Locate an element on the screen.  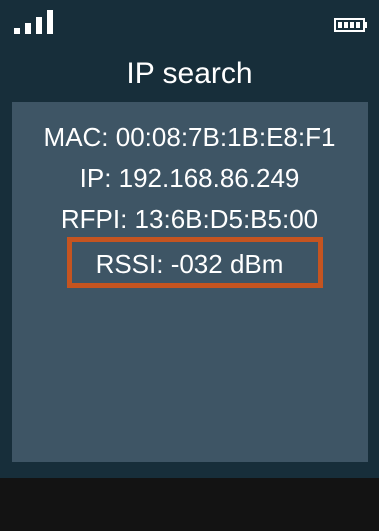
ip-address-text: IP: 192.168.86.249 is located at coordinates (189, 178).